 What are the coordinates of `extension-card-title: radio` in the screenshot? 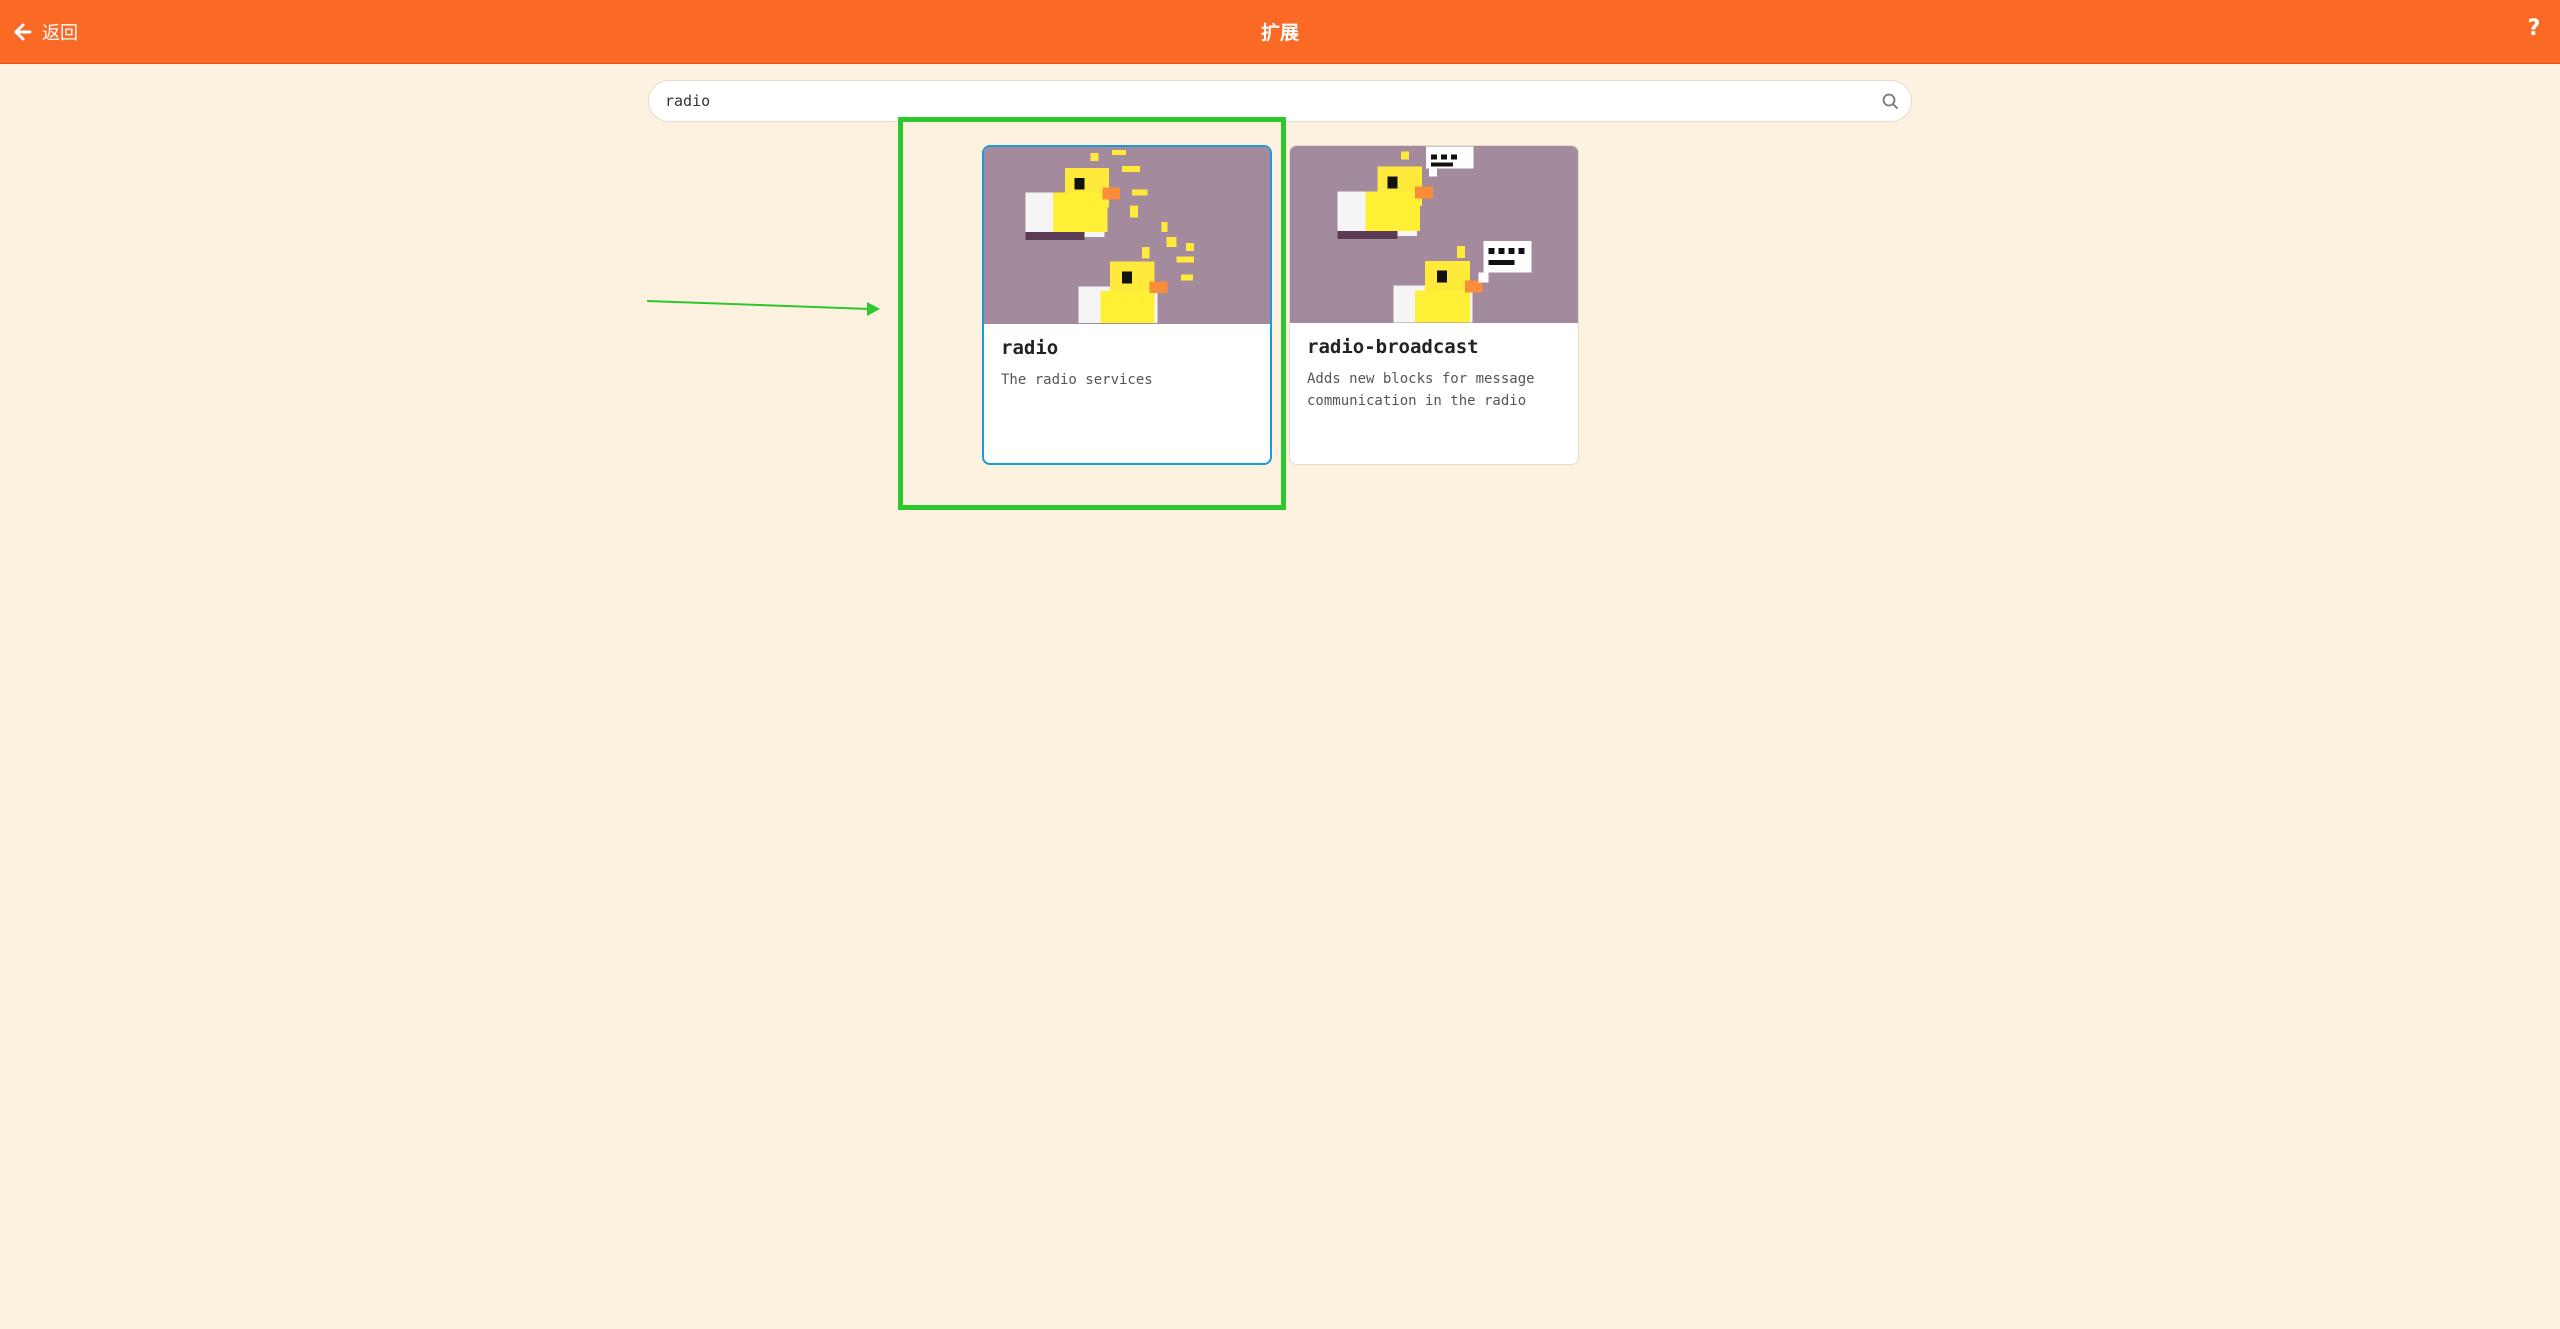 It's located at (1030, 348).